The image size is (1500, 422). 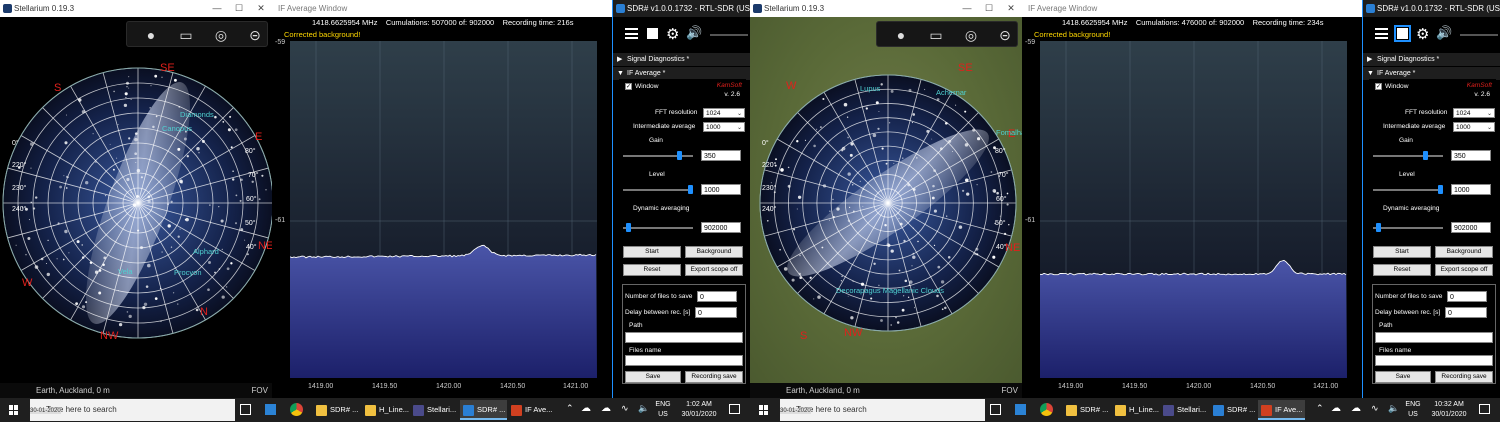 What do you see at coordinates (699, 410) in the screenshot?
I see `clock: 1:02 AM 30/01/2020` at bounding box center [699, 410].